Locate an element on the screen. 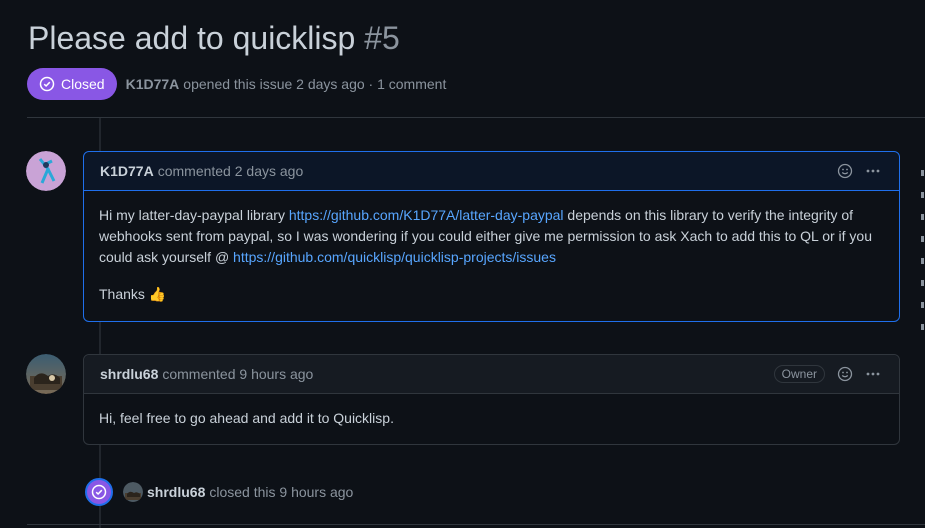  status-label: Closed is located at coordinates (83, 84).